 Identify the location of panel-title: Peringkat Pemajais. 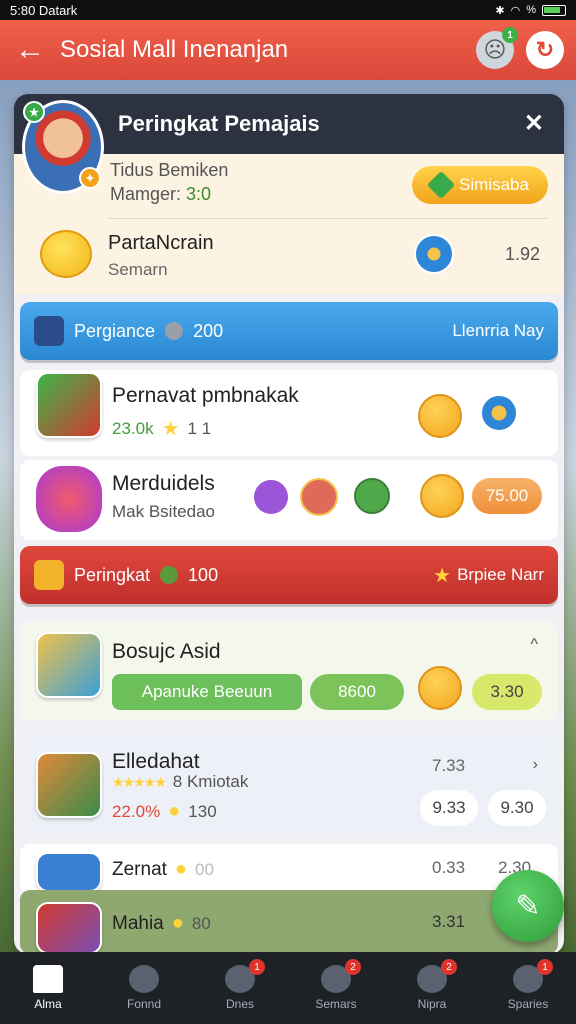
(219, 123).